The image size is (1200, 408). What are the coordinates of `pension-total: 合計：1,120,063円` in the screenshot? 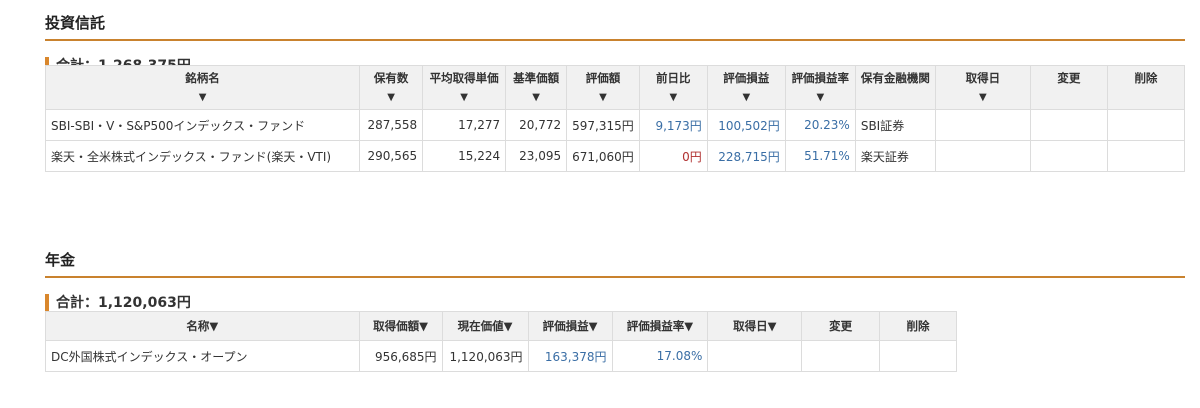 It's located at (615, 303).